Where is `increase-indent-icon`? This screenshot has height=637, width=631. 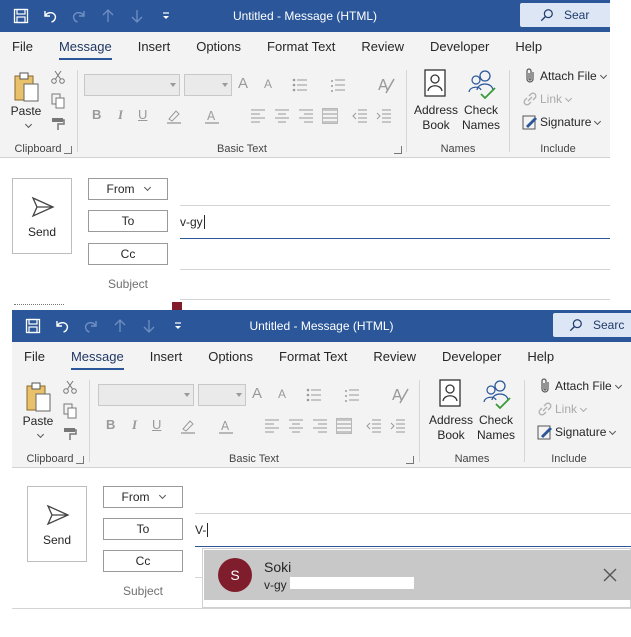 increase-indent-icon is located at coordinates (398, 426).